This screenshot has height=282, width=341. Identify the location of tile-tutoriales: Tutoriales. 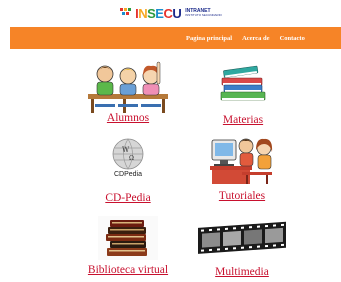
(242, 169).